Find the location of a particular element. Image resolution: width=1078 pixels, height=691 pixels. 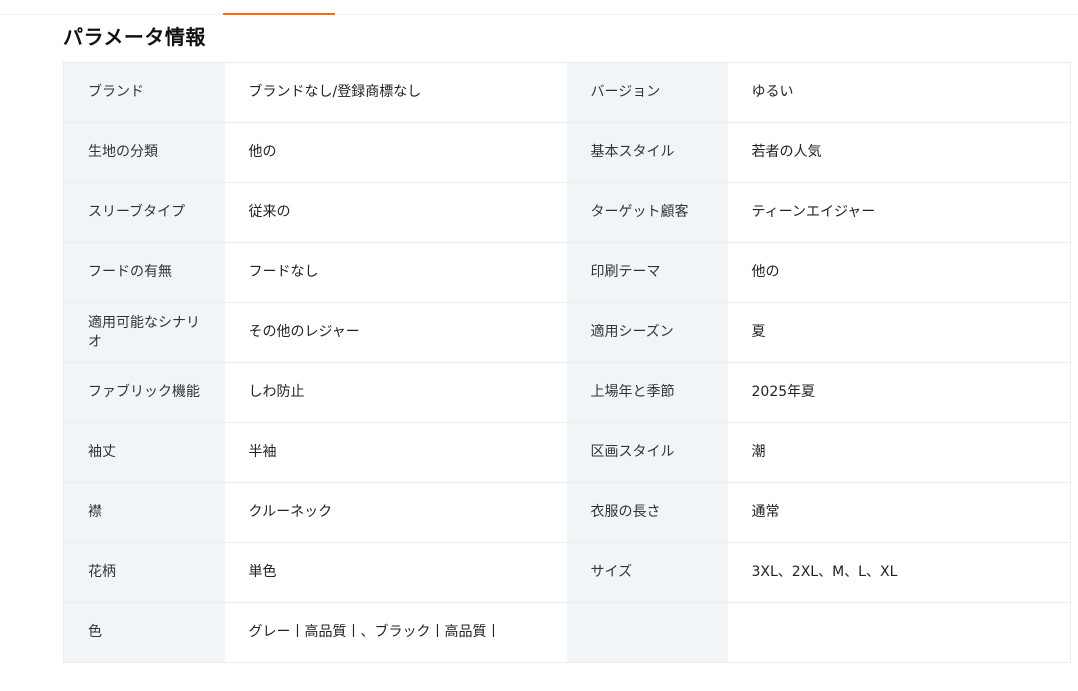

param-value is located at coordinates (899, 632).